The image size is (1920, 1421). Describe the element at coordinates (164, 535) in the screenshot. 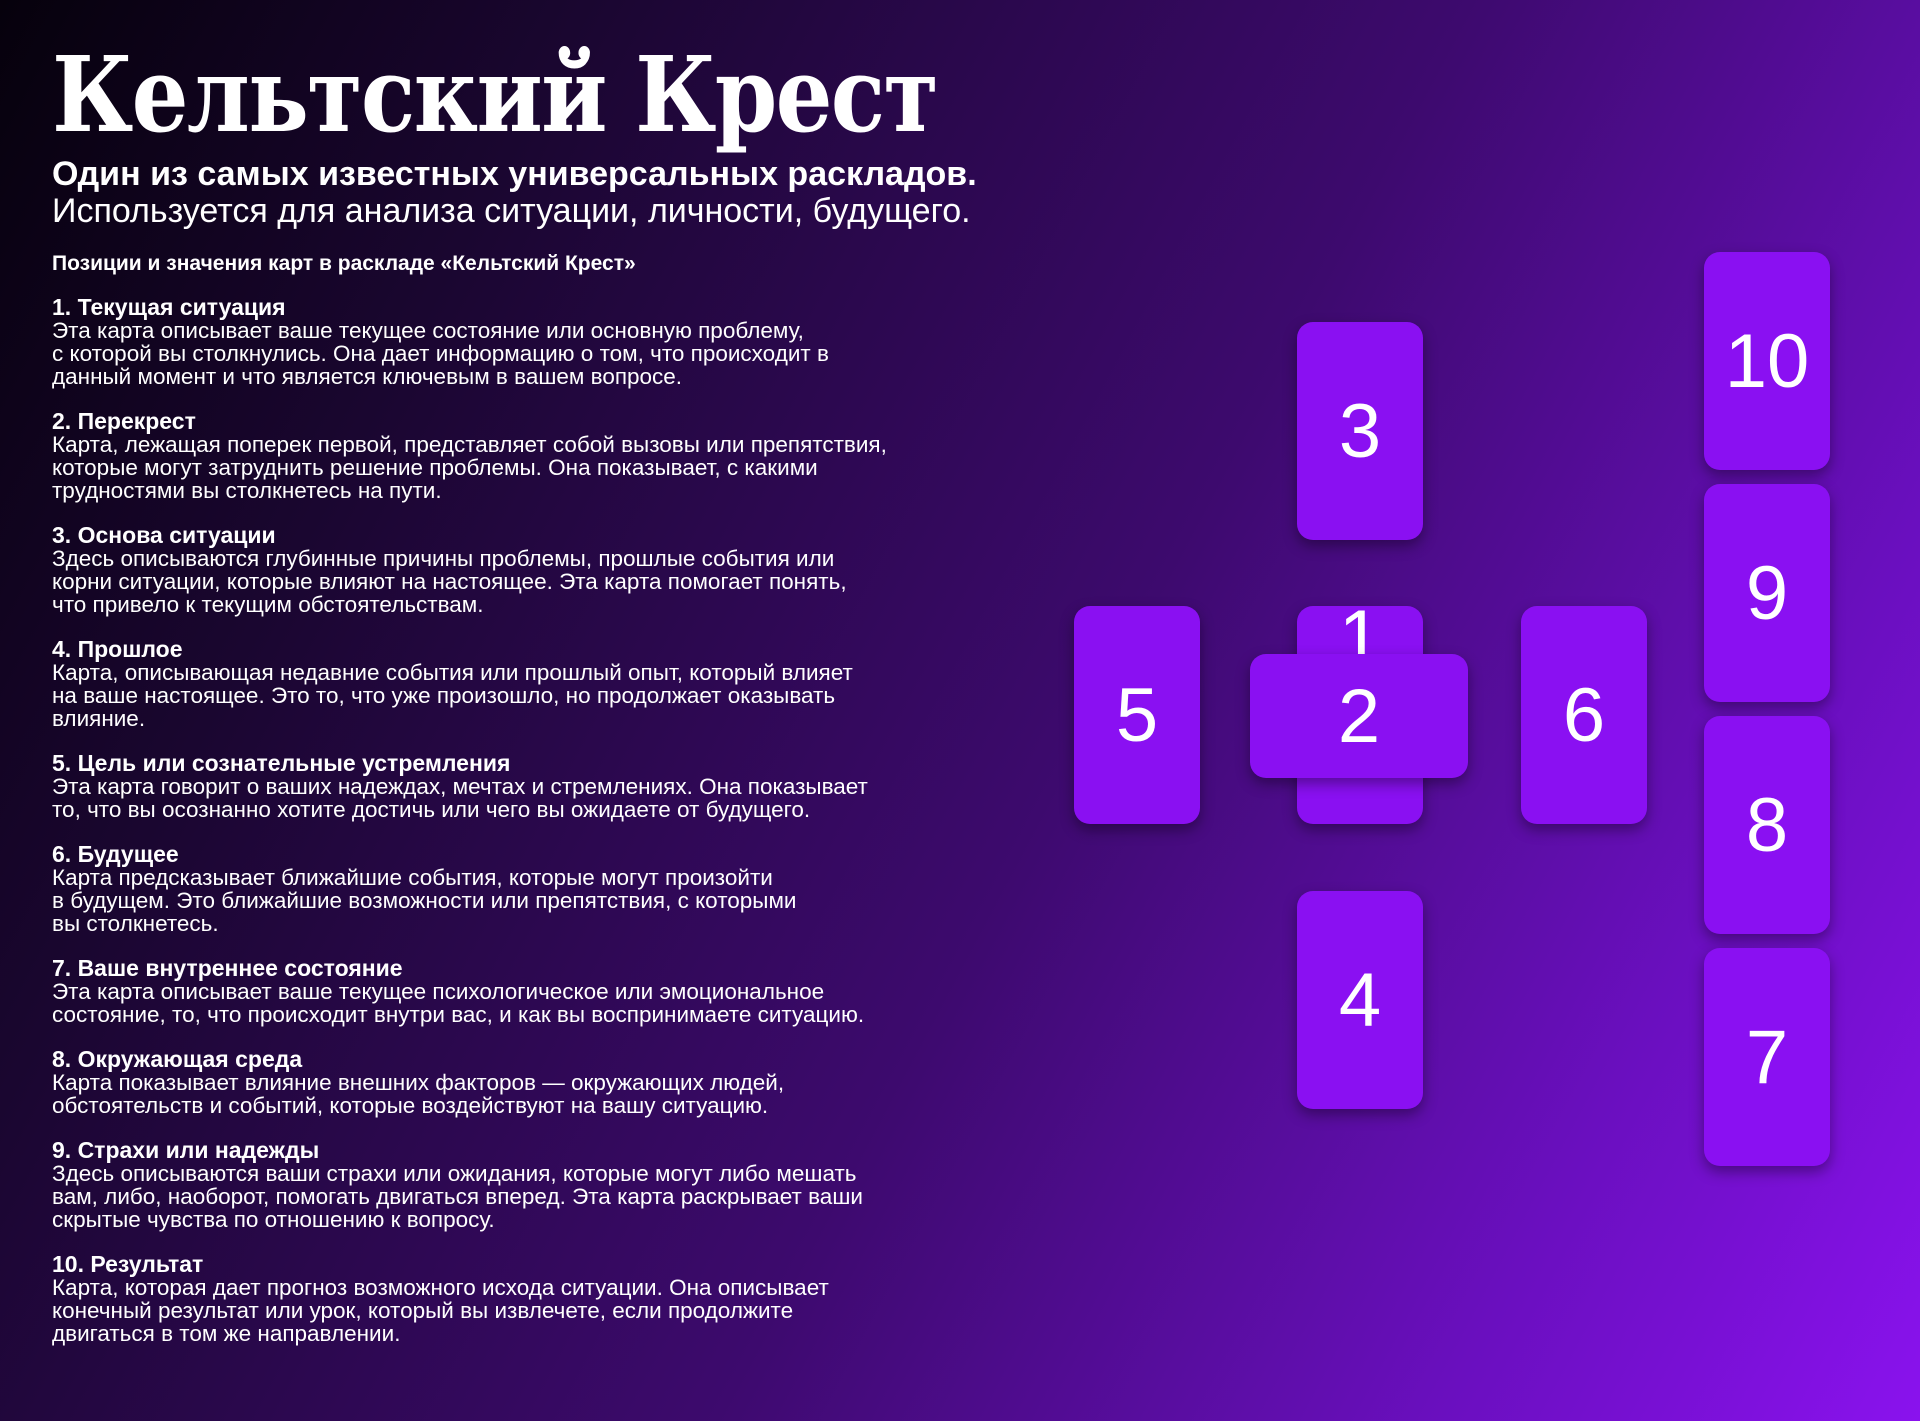

I see `position-title: 3. Основа ситуации` at that location.